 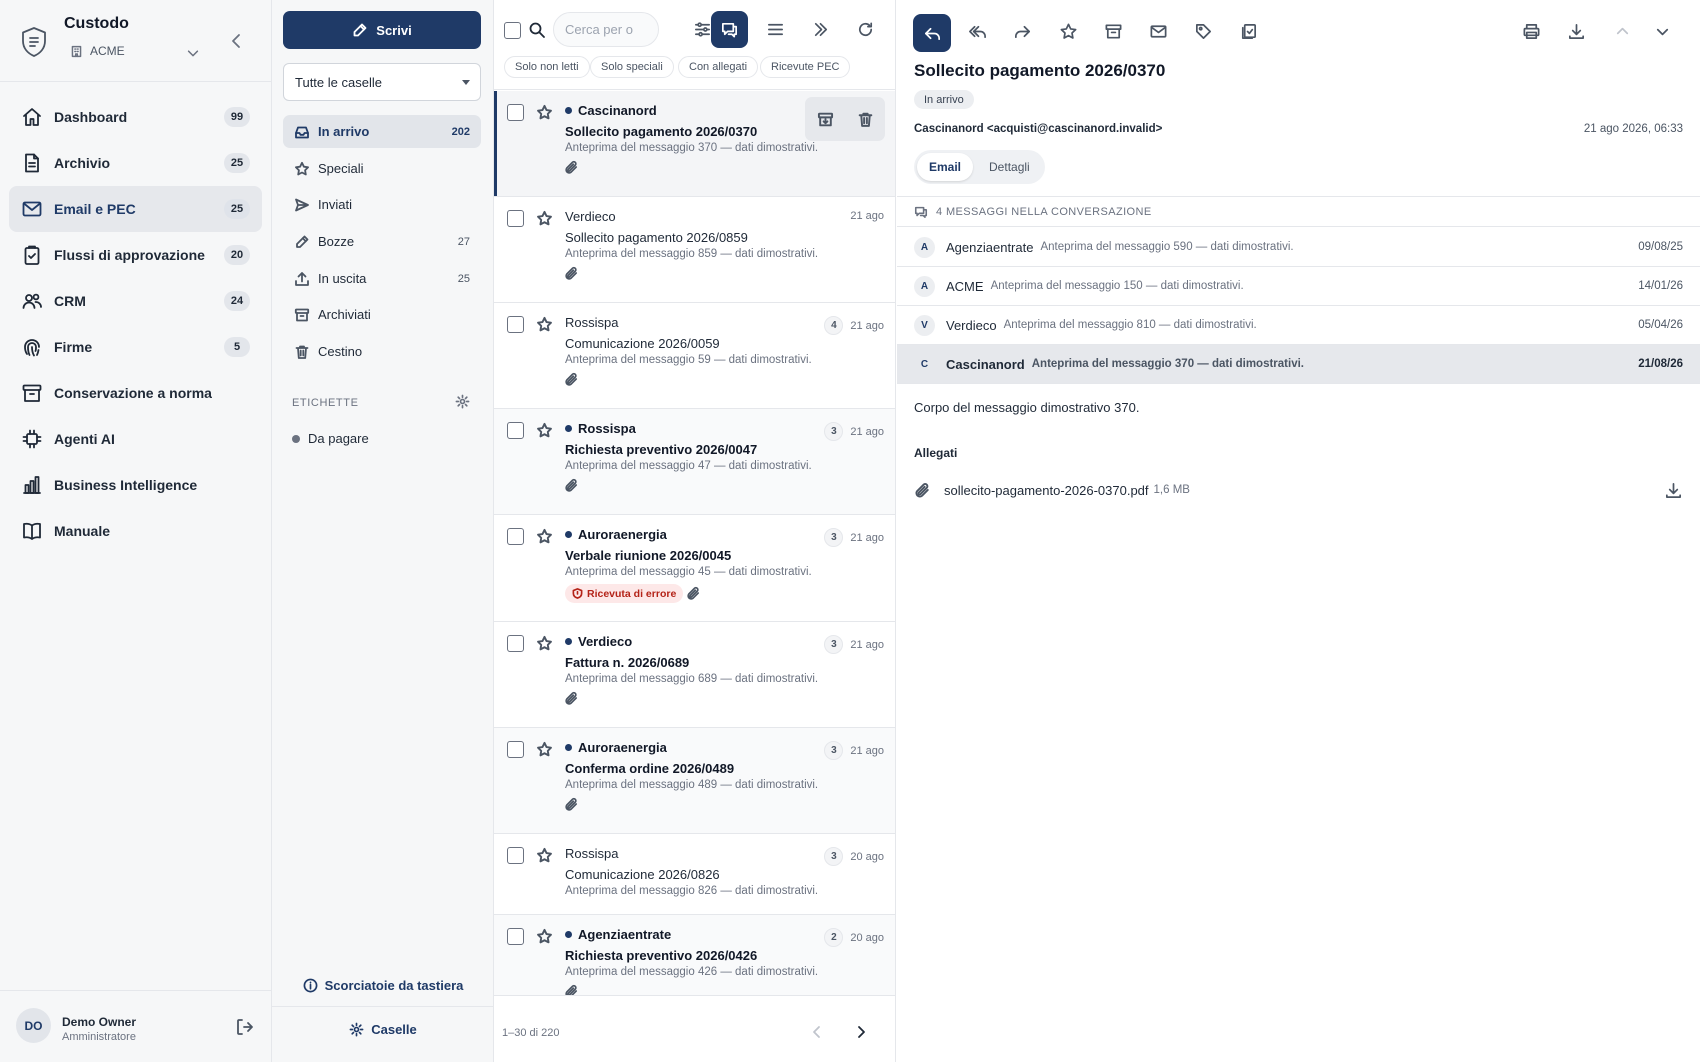 What do you see at coordinates (805, 67) in the screenshot?
I see `filter-chip: Ricevute PEC` at bounding box center [805, 67].